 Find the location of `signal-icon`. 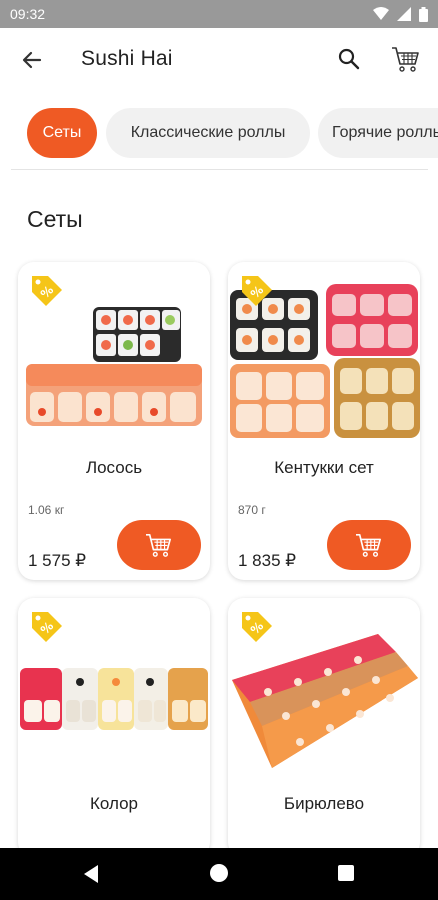

signal-icon is located at coordinates (404, 14).